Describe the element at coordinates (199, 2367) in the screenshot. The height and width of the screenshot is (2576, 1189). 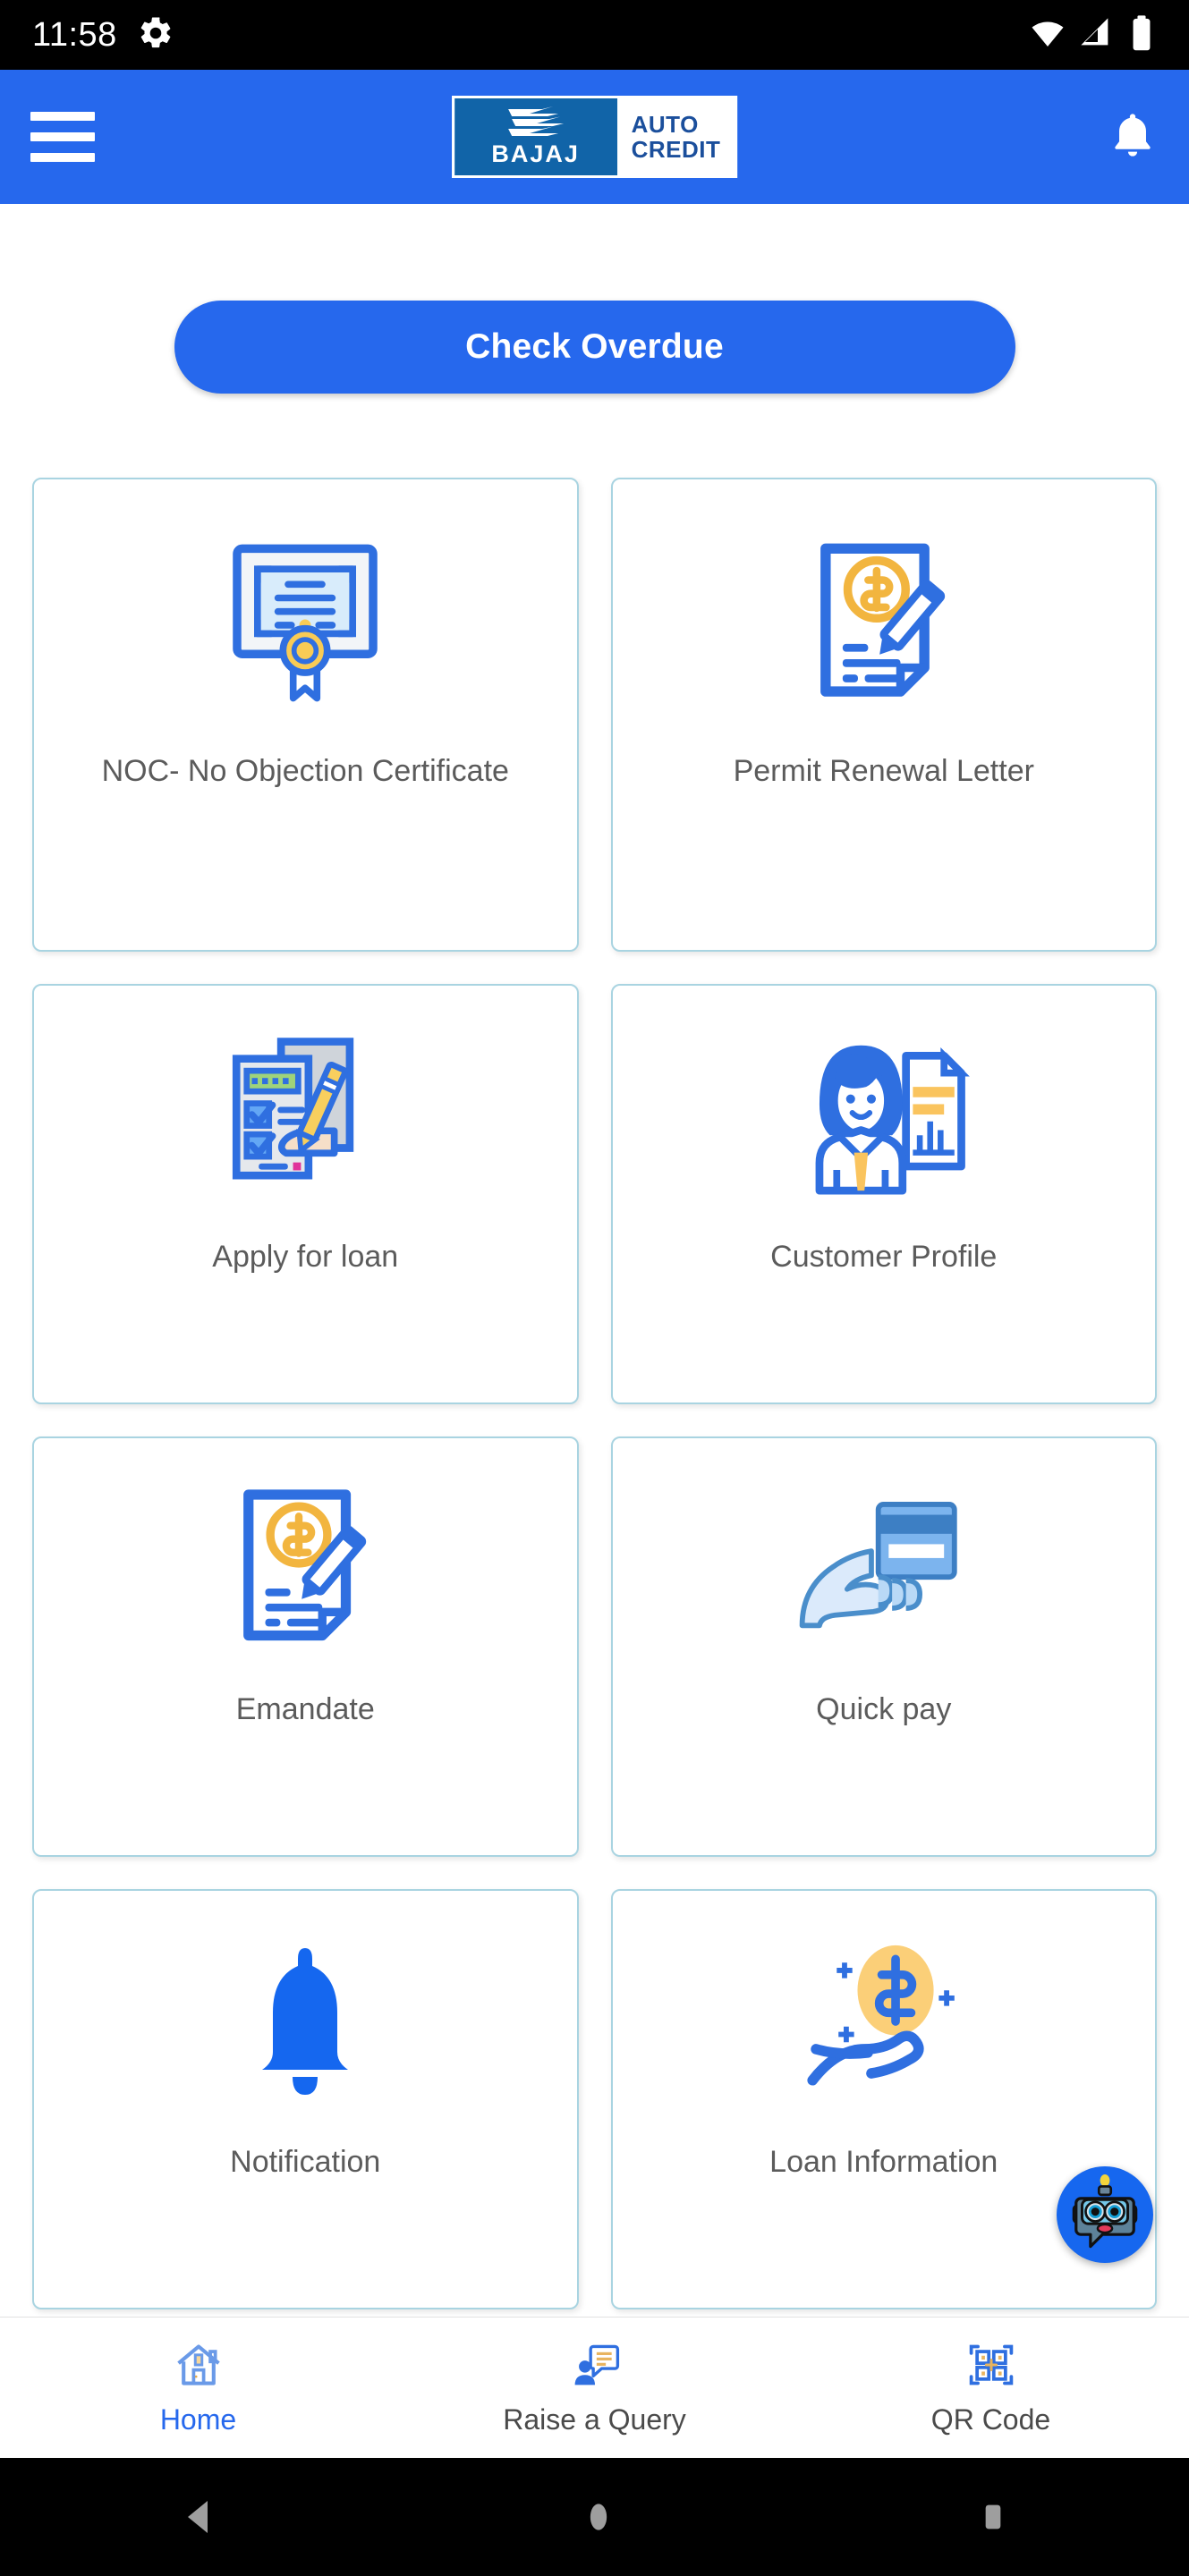
I see `home-icon` at that location.